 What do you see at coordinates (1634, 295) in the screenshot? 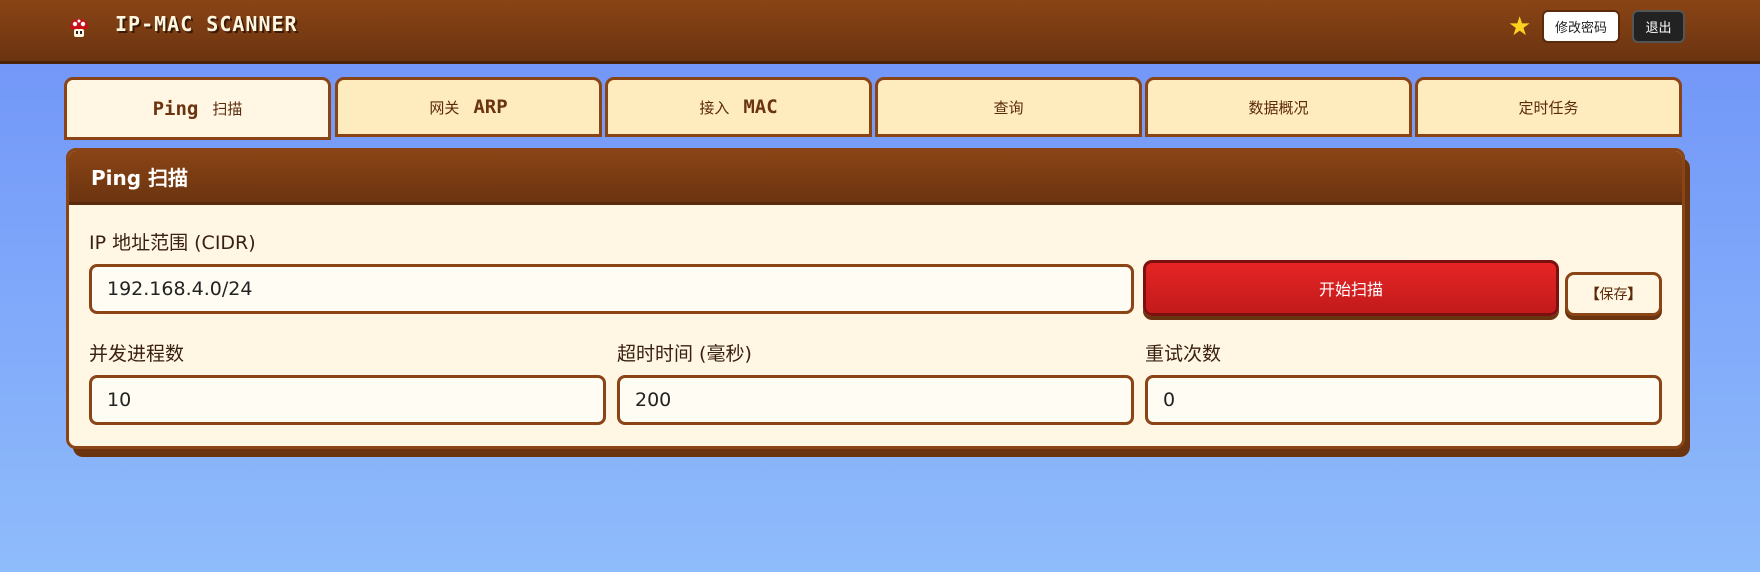
I see `bracket-right: 】` at bounding box center [1634, 295].